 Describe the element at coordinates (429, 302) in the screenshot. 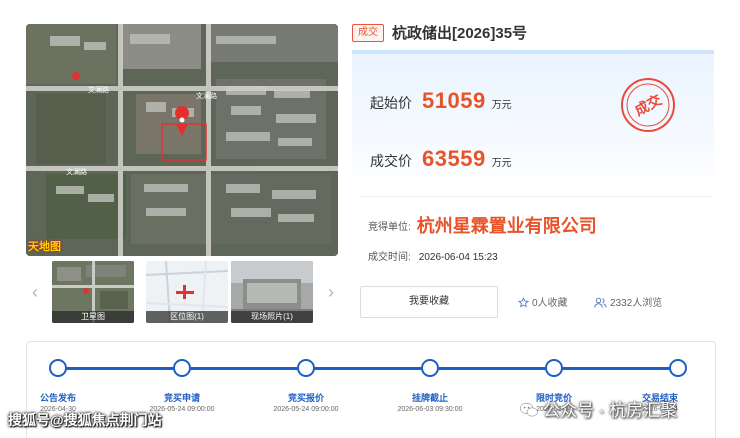

I see `add-favorite-button: 我要收藏` at that location.